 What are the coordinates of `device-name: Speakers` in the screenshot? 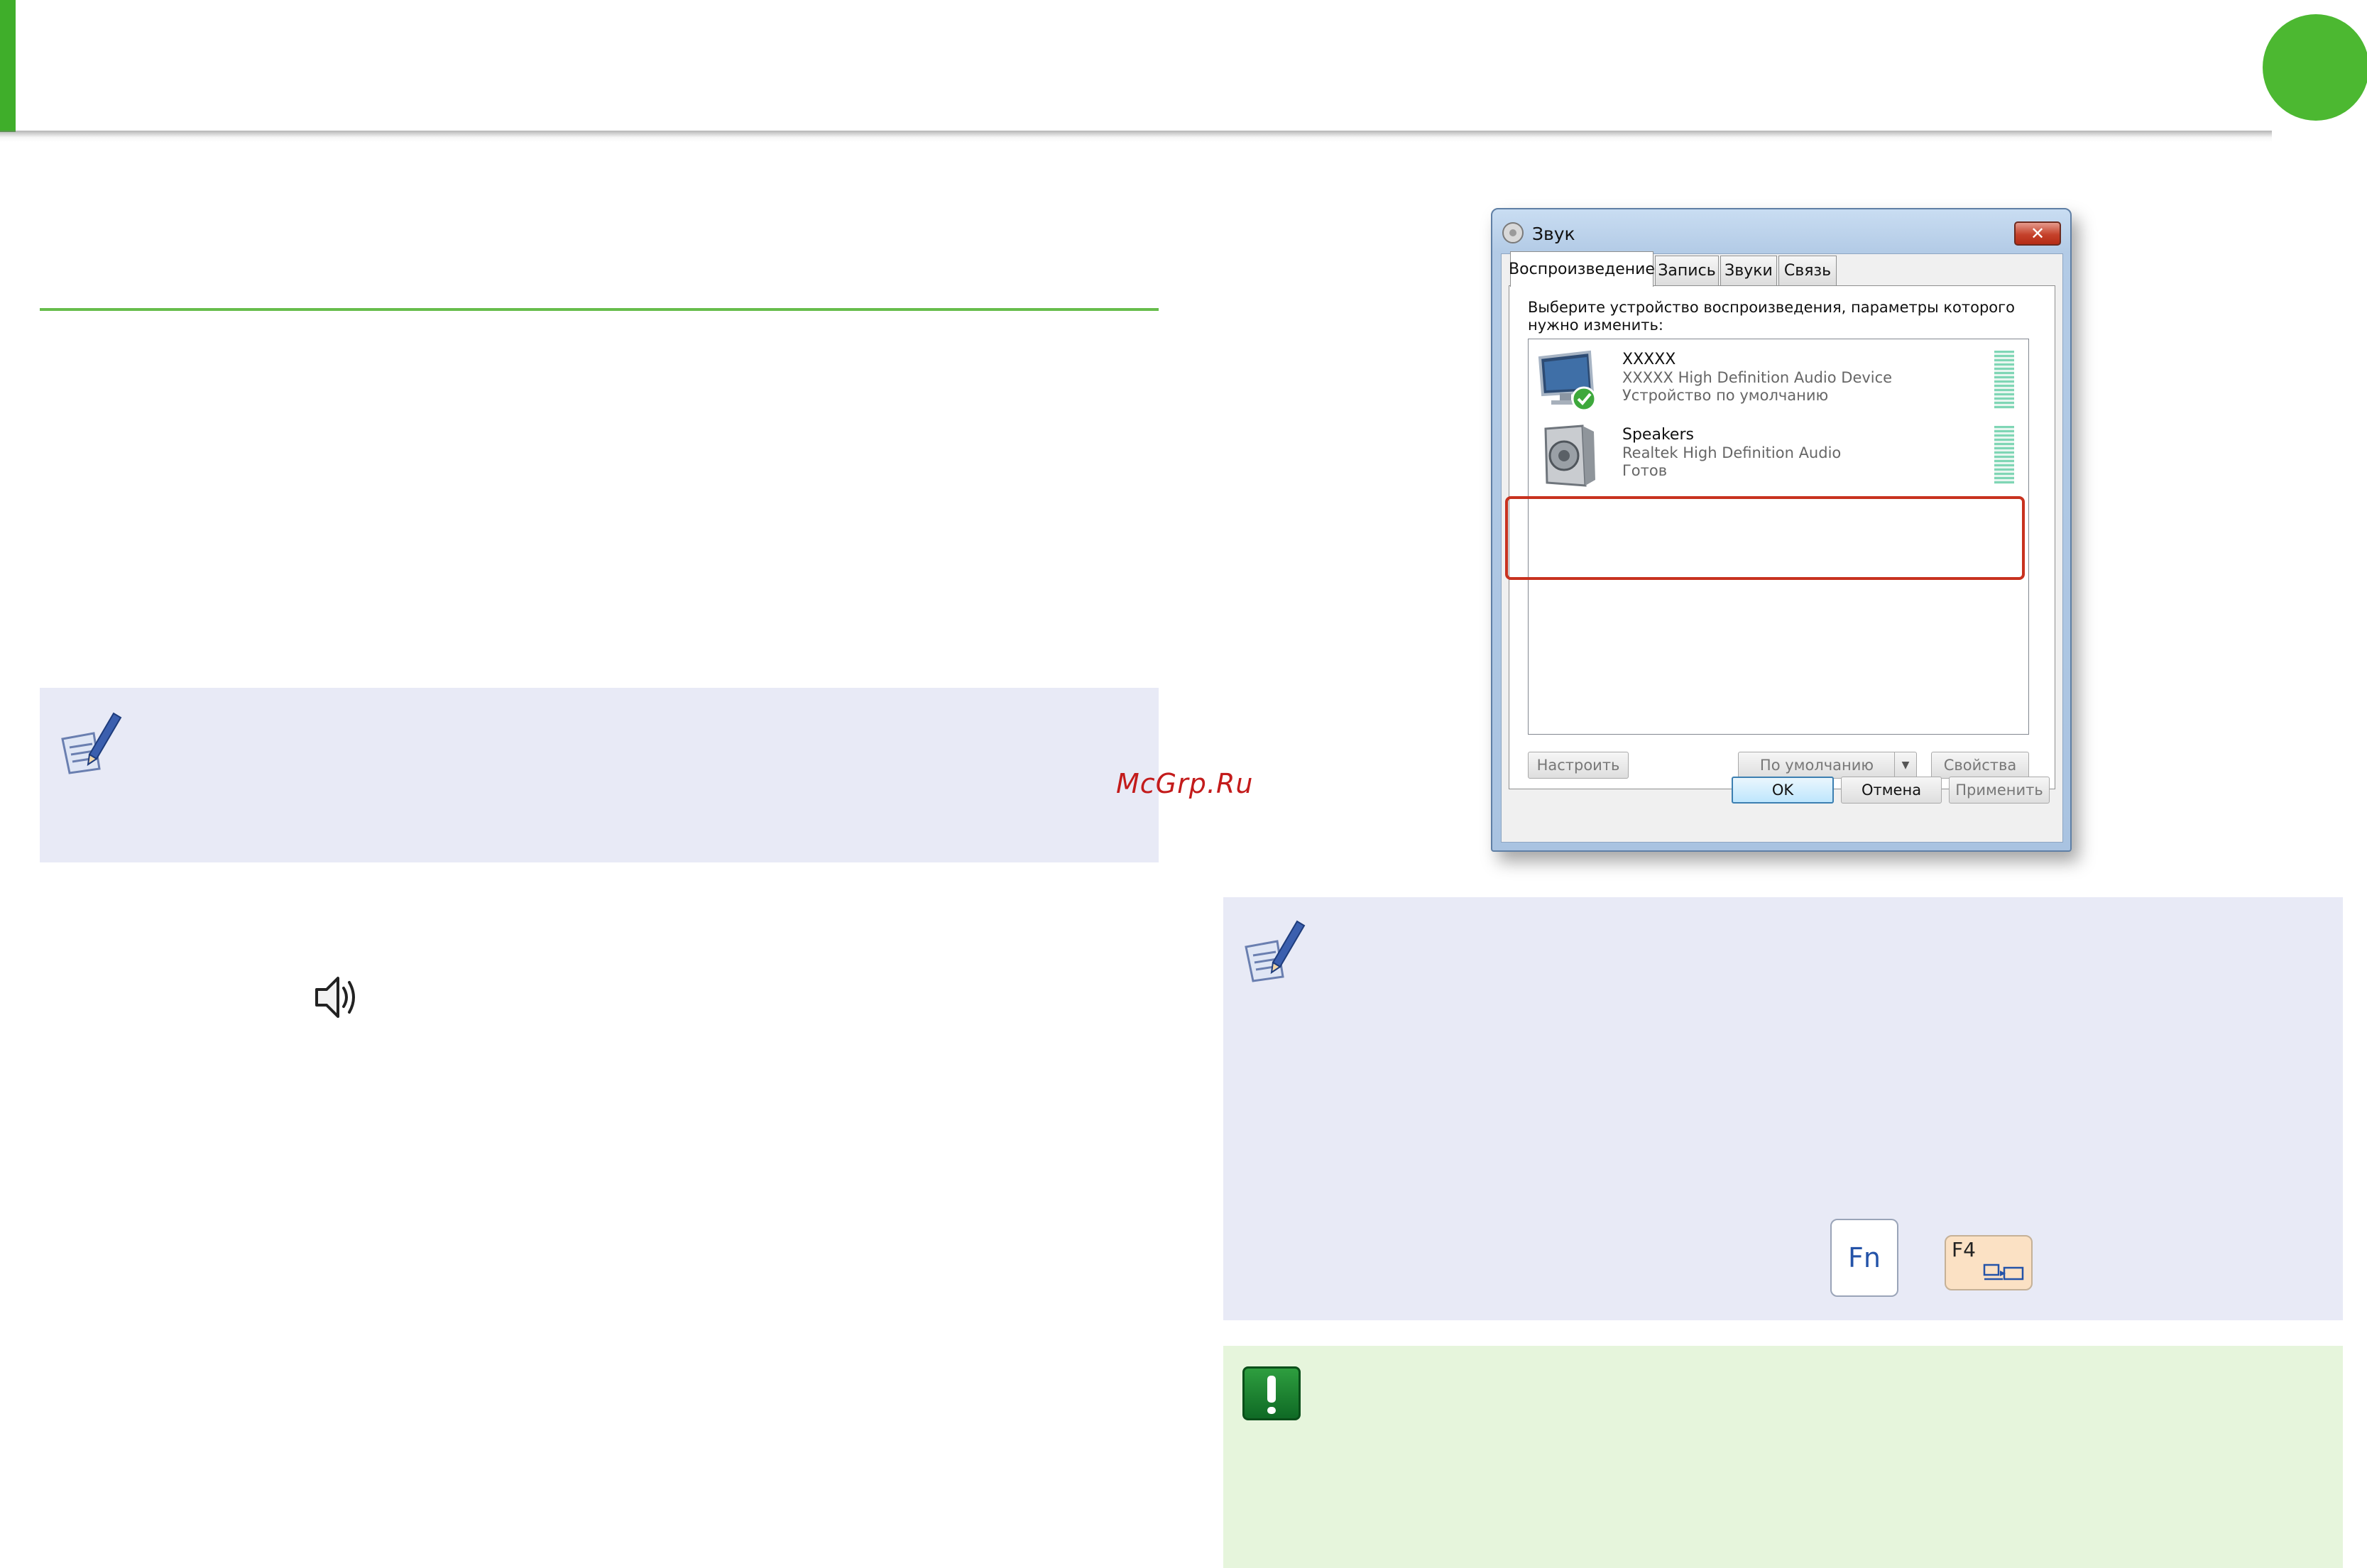 It's located at (1658, 435).